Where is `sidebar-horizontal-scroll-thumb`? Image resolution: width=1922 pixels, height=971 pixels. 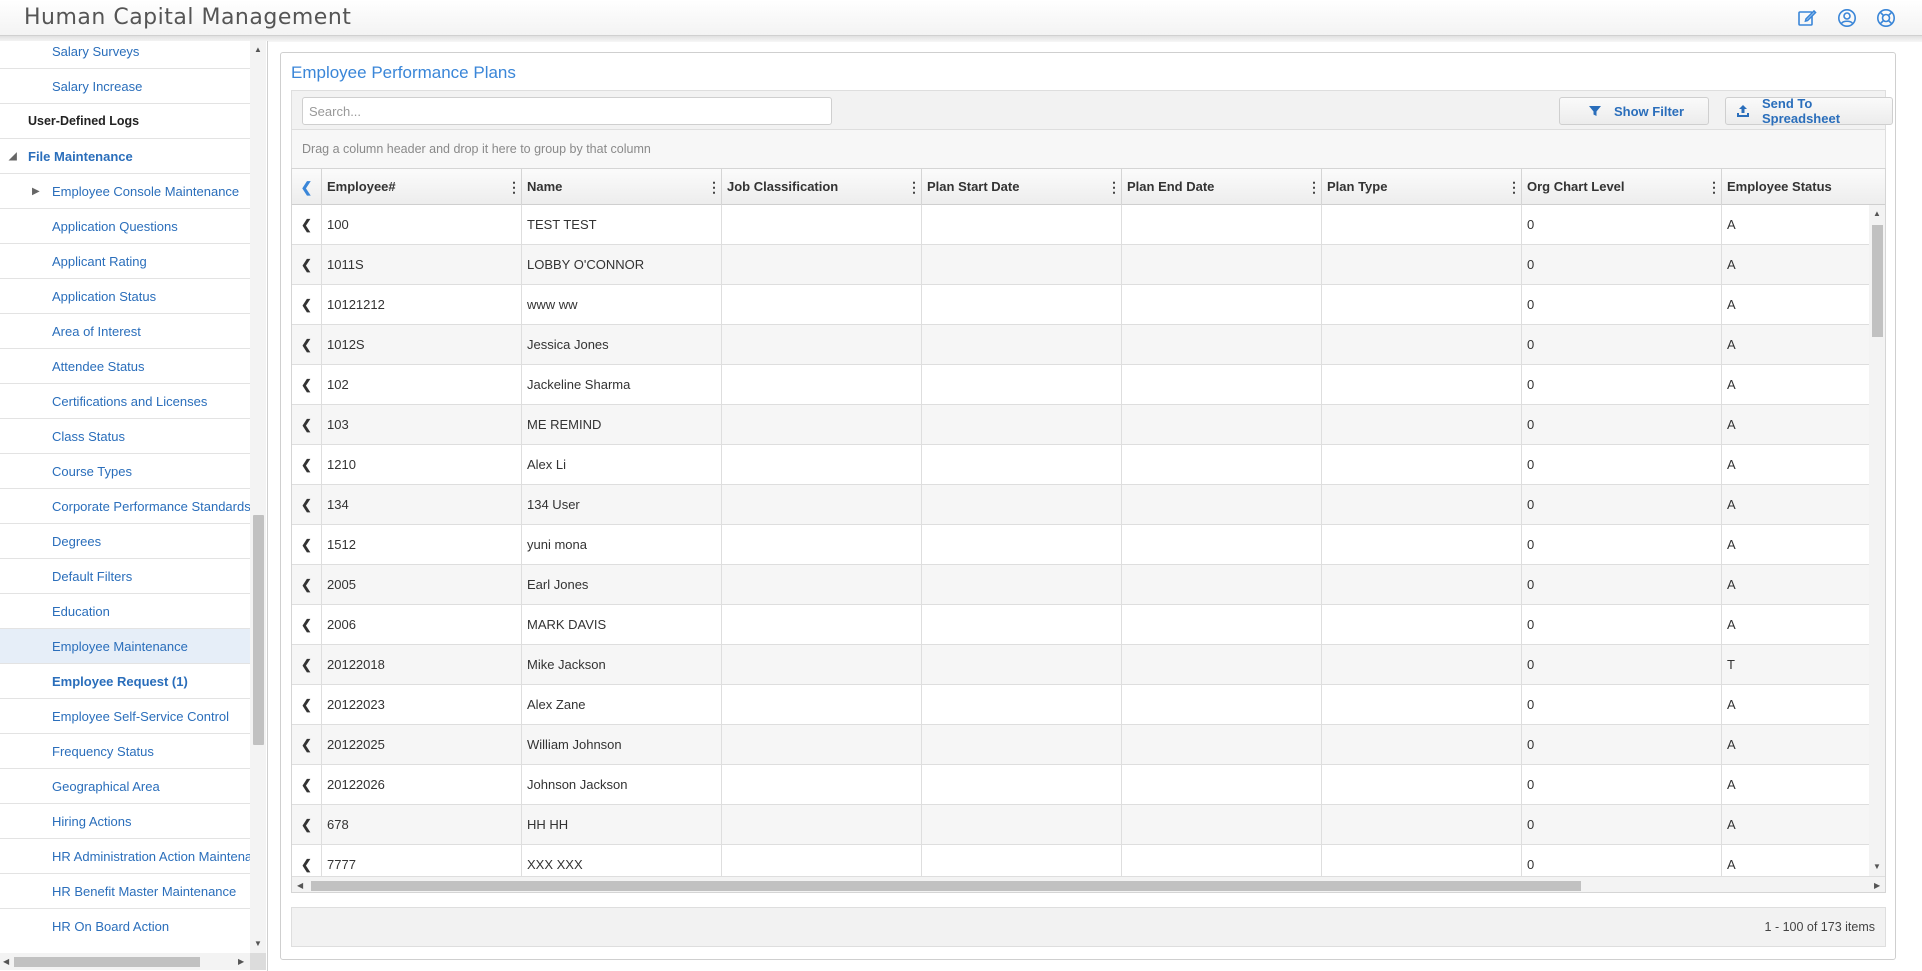
sidebar-horizontal-scroll-thumb is located at coordinates (107, 962).